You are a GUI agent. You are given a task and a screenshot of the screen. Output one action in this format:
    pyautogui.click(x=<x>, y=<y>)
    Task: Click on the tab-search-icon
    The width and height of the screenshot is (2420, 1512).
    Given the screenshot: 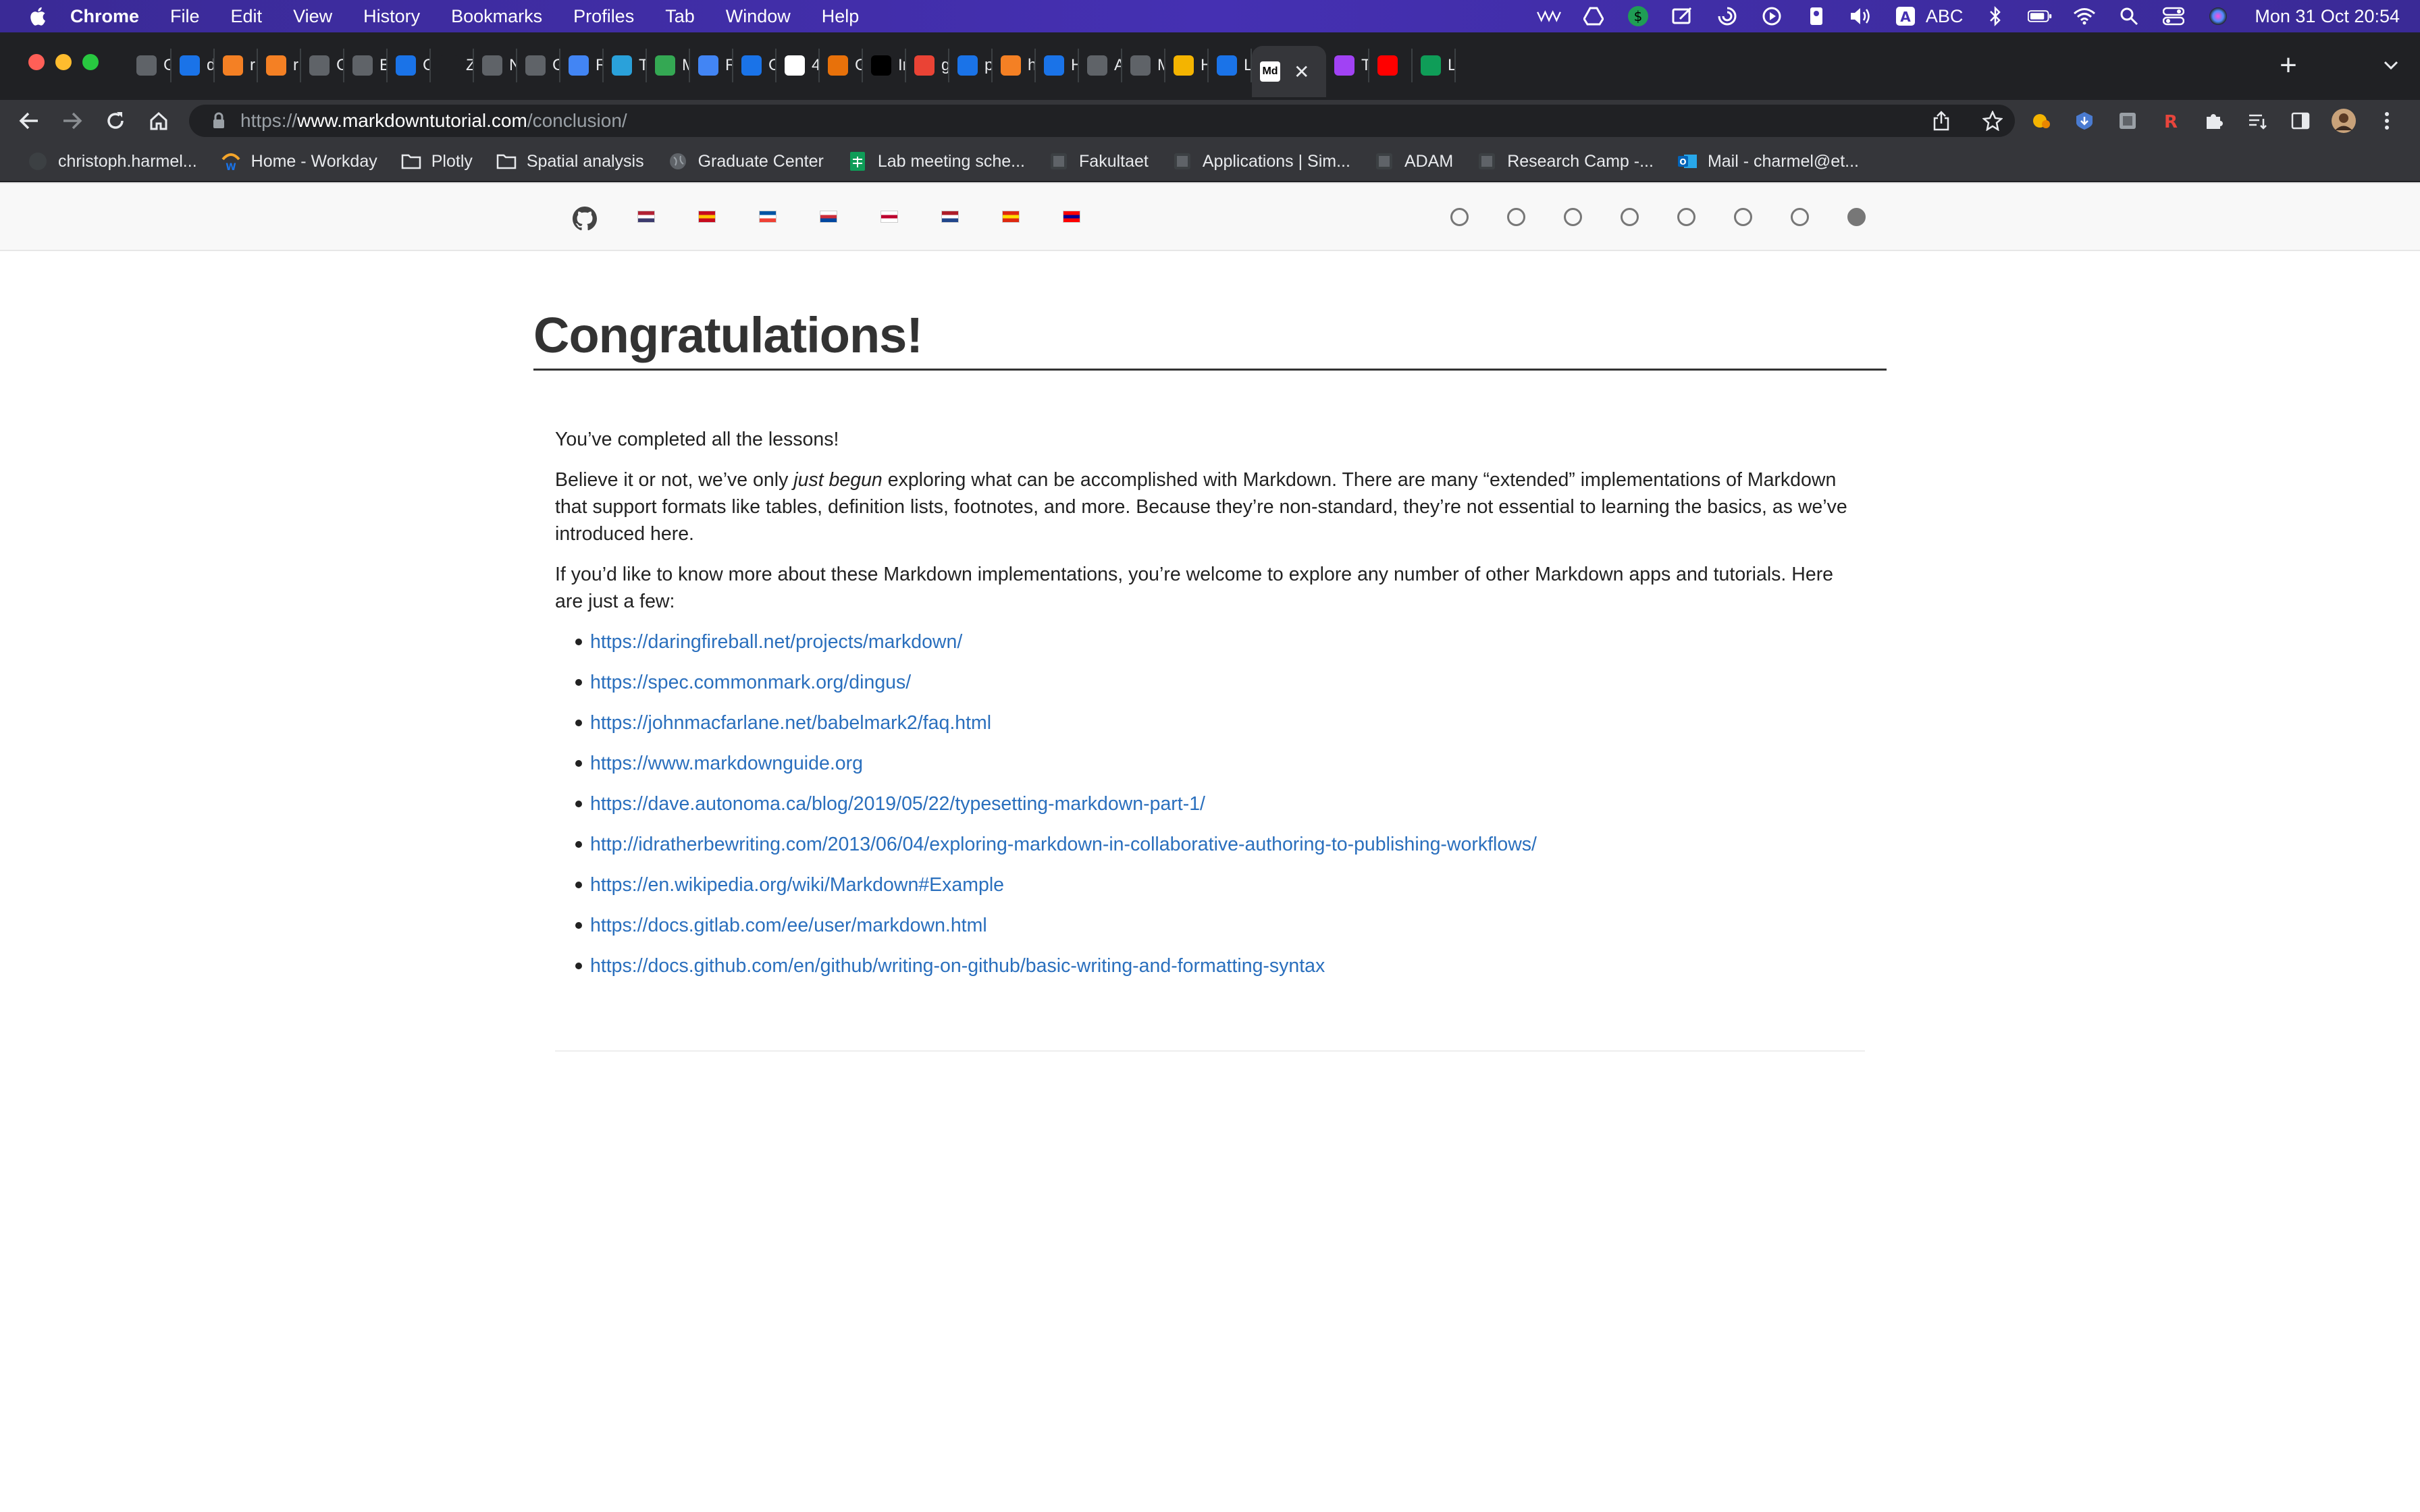 What is the action you would take?
    pyautogui.click(x=2391, y=65)
    